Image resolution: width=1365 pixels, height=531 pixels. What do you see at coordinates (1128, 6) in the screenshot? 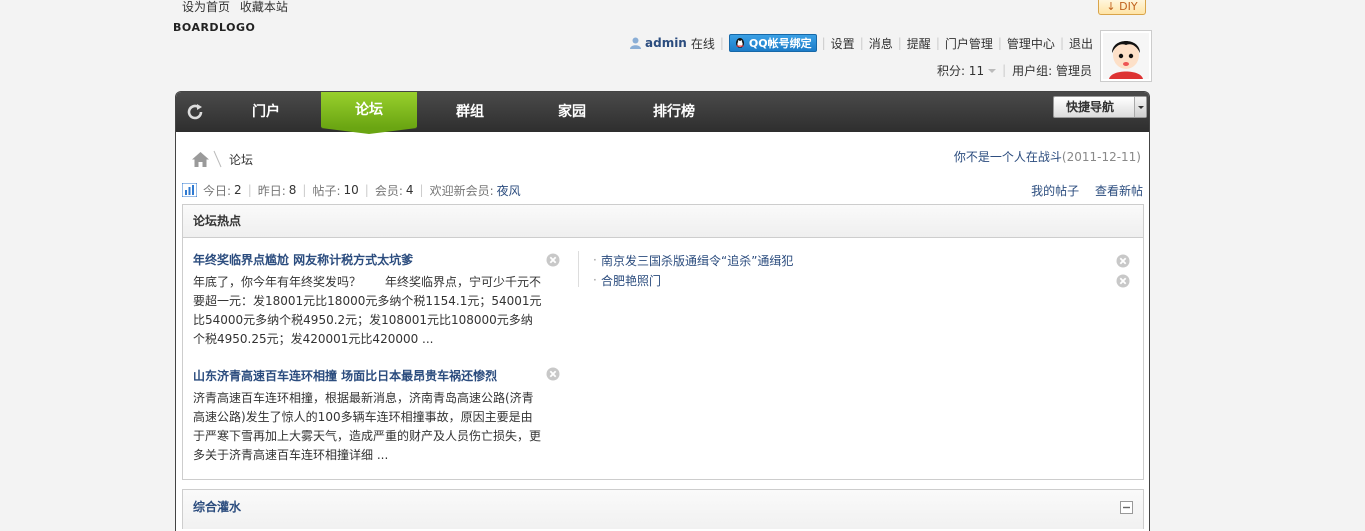
I see `diy-label: DIY` at bounding box center [1128, 6].